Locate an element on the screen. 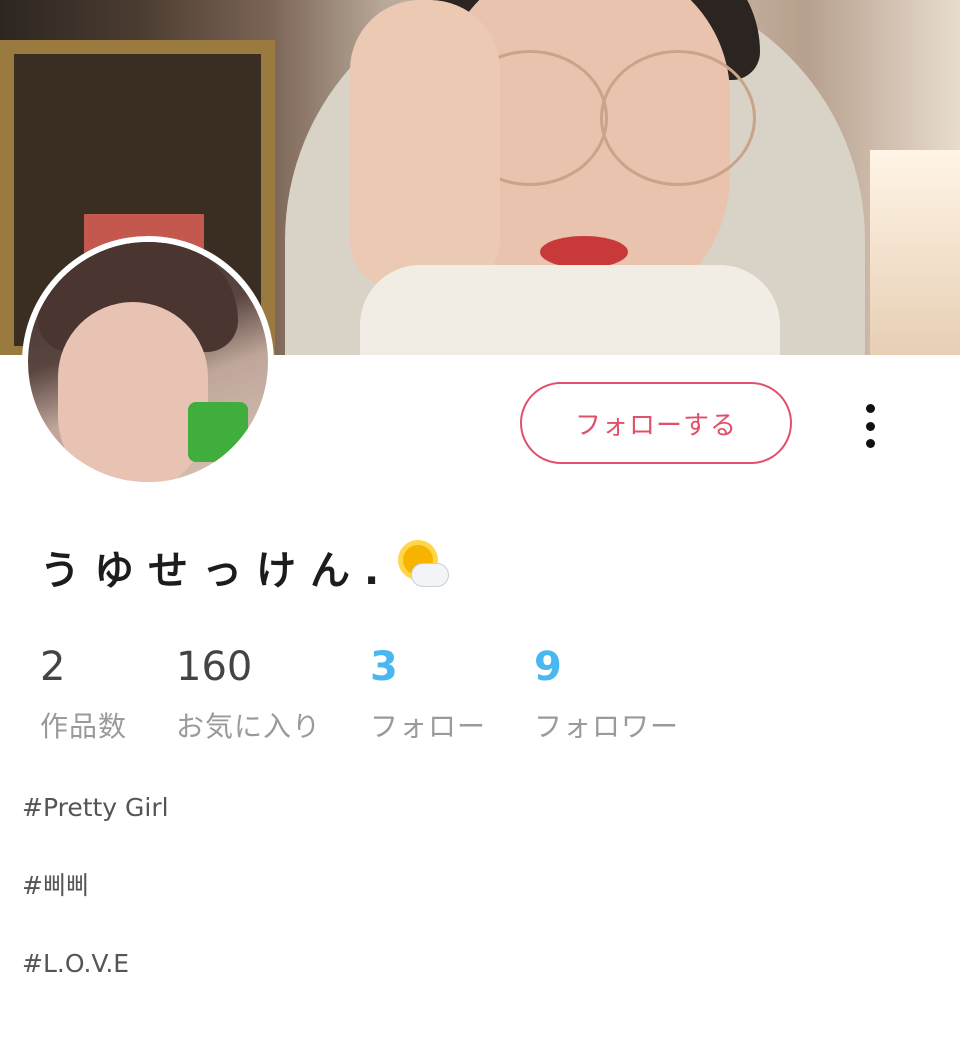 The image size is (960, 1040). tag-item: #삐삐 is located at coordinates (95, 907).